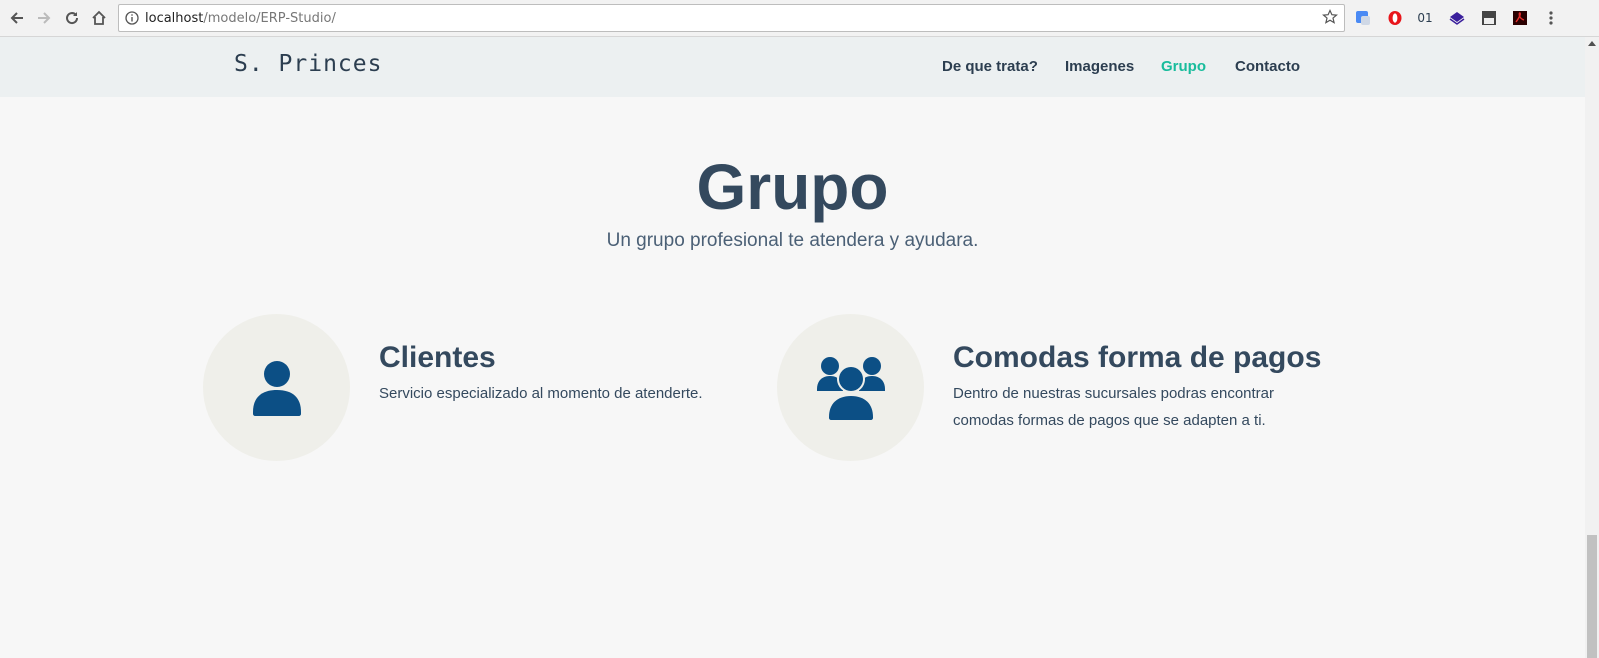 The width and height of the screenshot is (1599, 658). I want to click on scrollbar-thumb, so click(1592, 596).